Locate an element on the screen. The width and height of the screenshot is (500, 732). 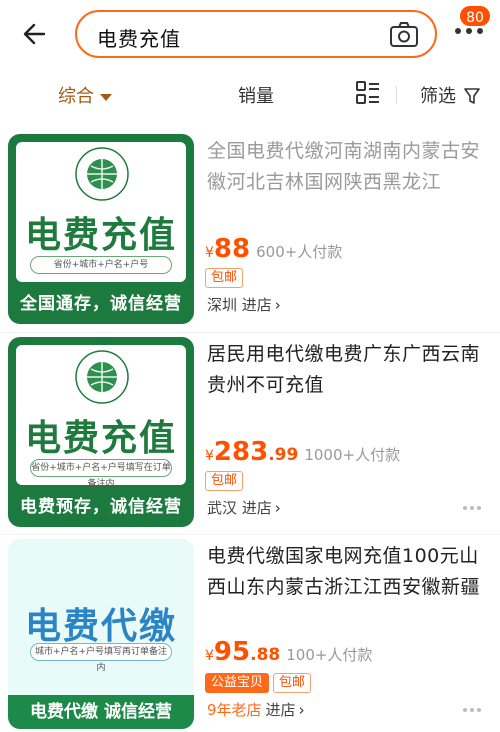
notification-badge: 80 is located at coordinates (475, 16).